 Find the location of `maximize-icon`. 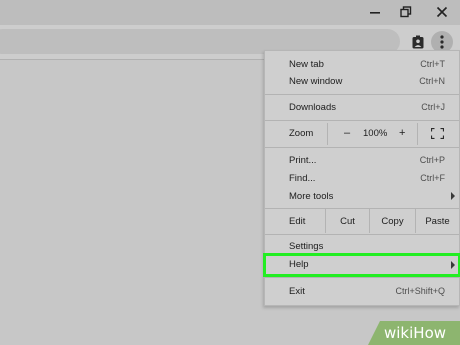

maximize-icon is located at coordinates (406, 12).